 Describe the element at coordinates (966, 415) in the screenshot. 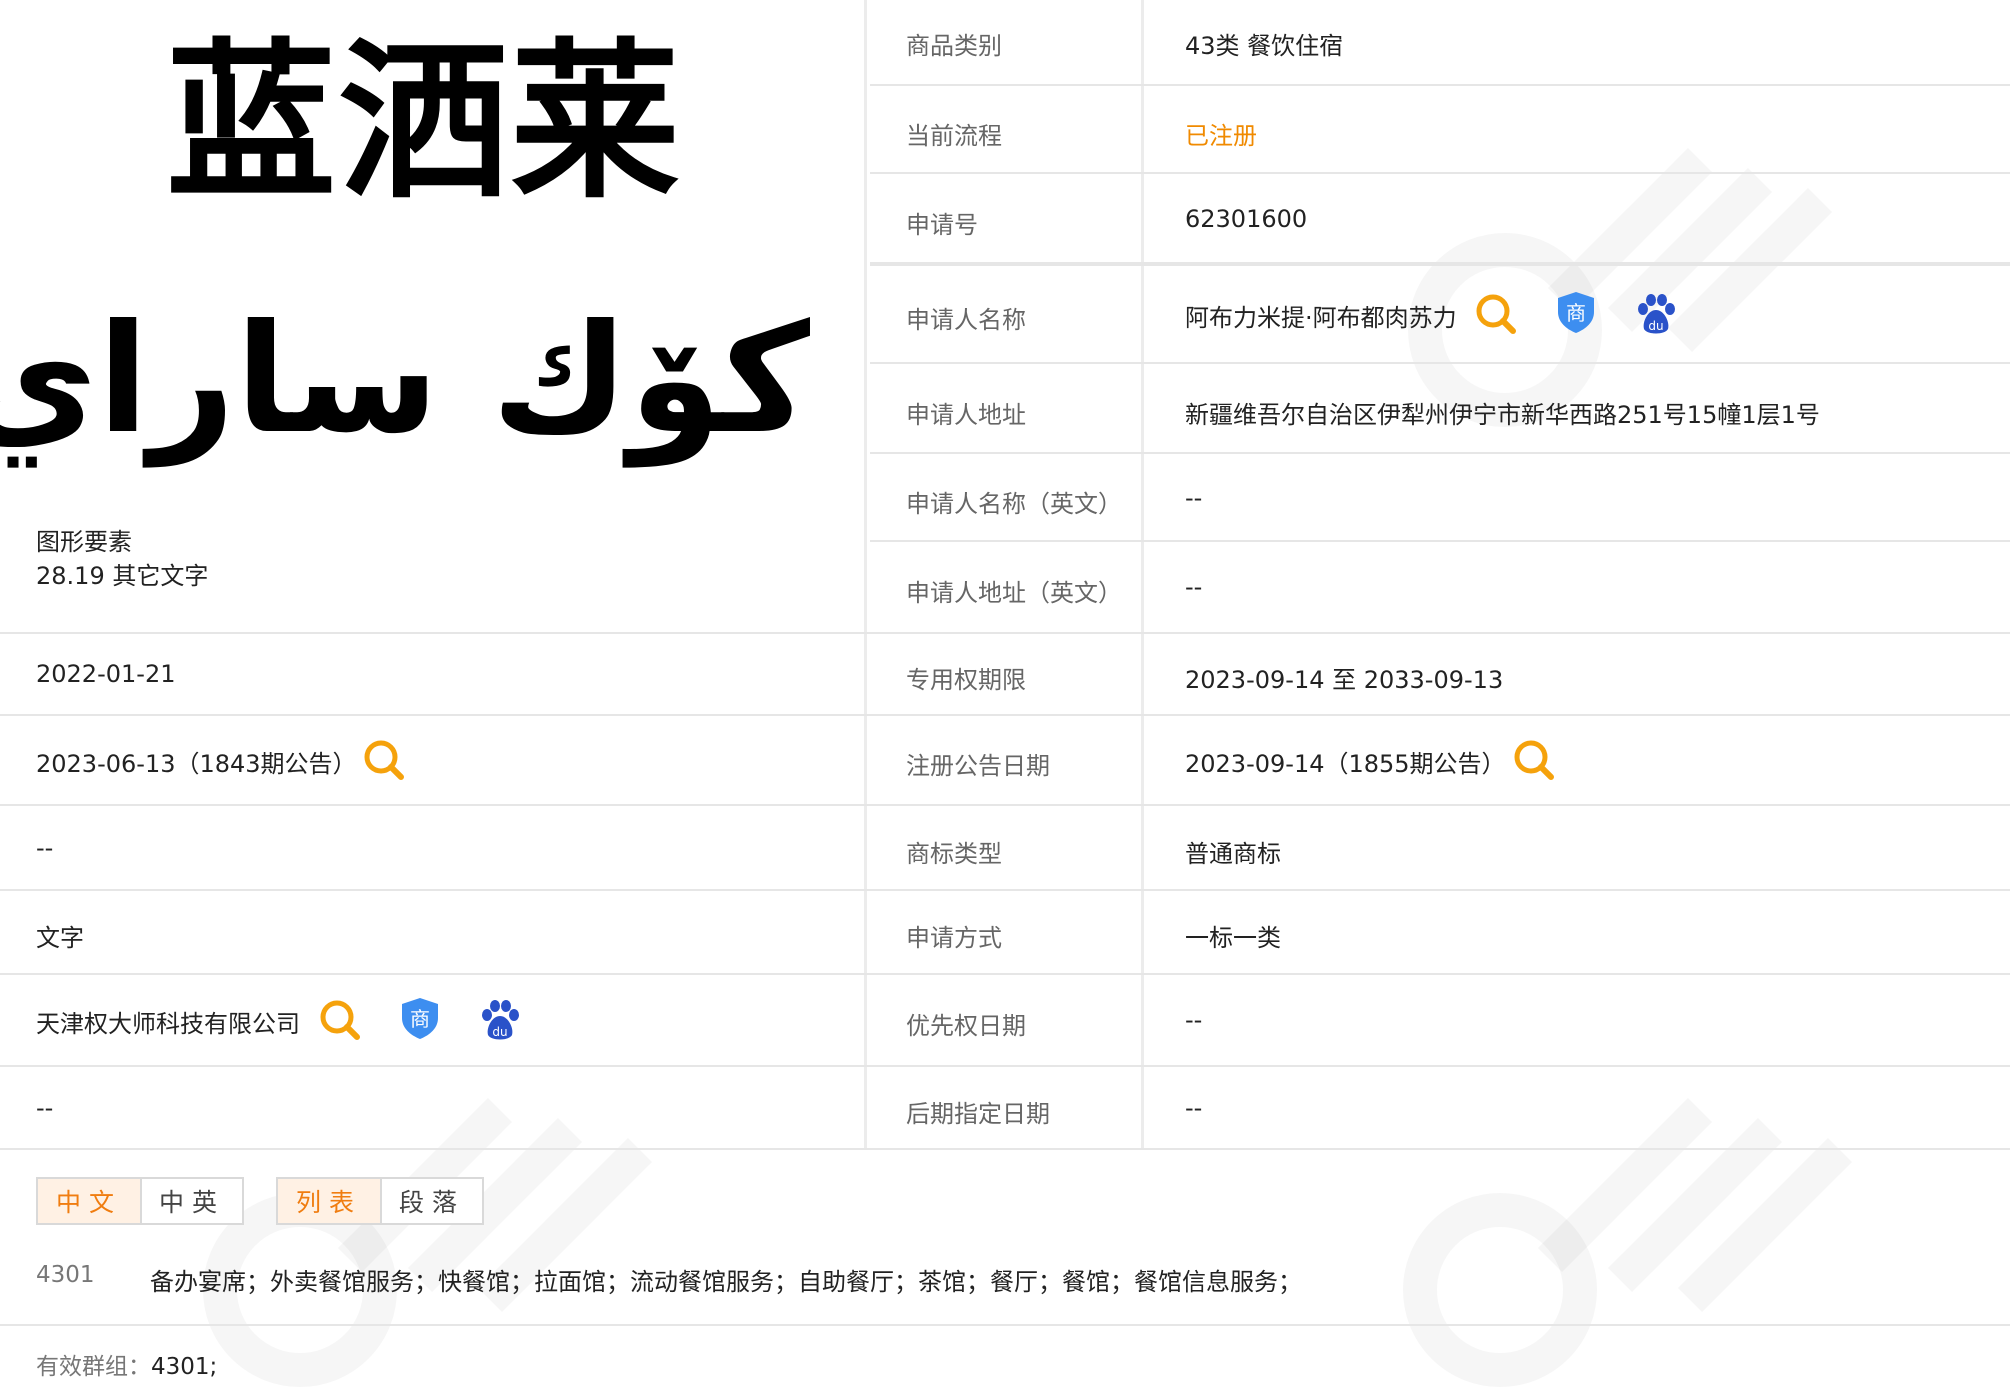

I see `label-applicant-address: 申请人地址` at that location.